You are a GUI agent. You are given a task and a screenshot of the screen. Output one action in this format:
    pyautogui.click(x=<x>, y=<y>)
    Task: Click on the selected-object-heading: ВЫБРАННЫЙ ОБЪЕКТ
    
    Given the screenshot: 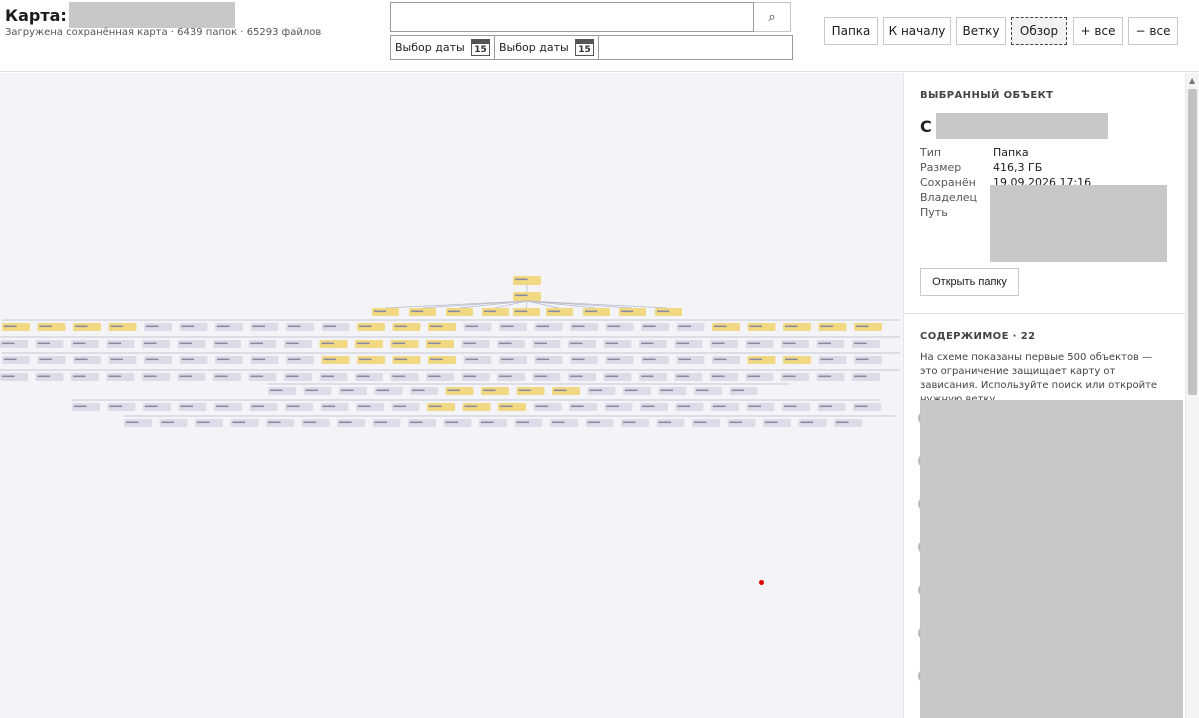 What is the action you would take?
    pyautogui.click(x=987, y=95)
    